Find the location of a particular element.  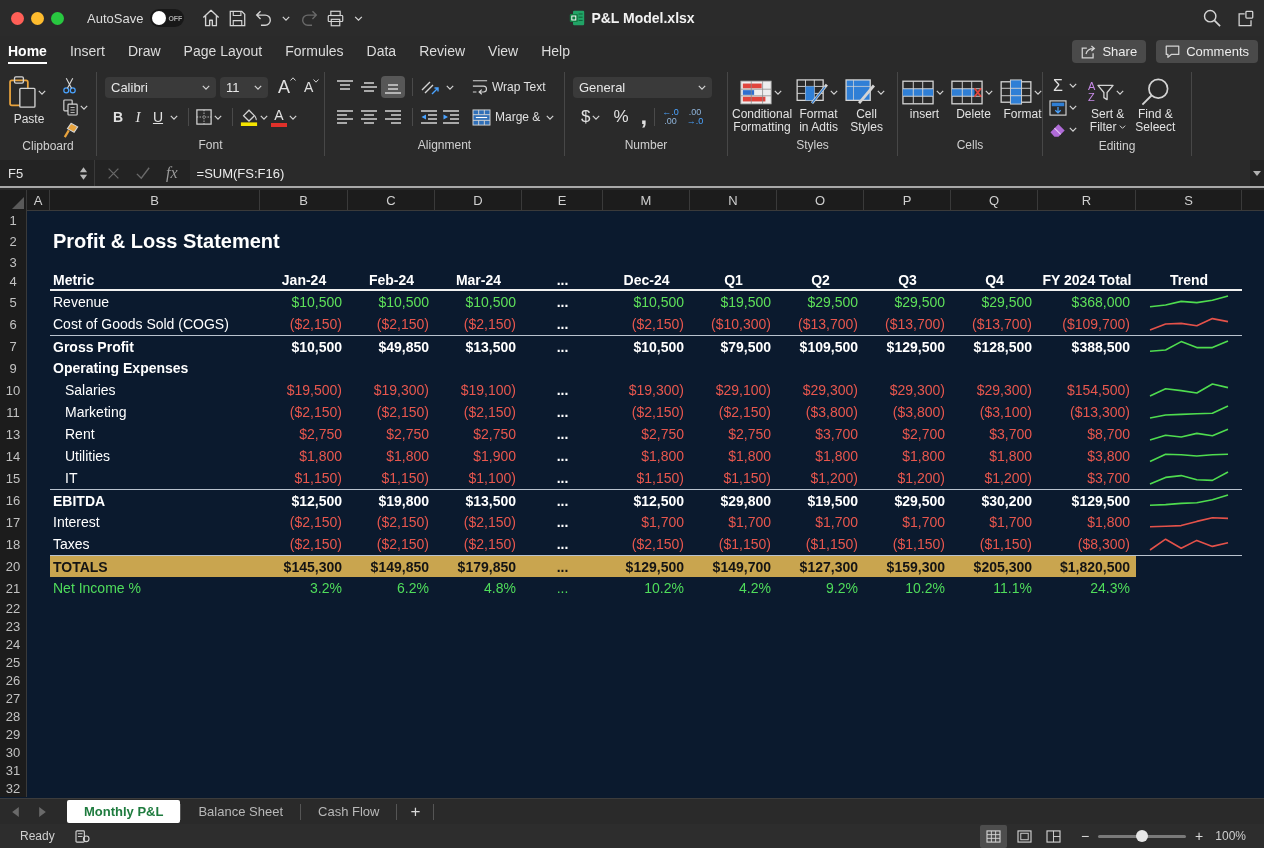

grow-font-button: A is located at coordinates (287, 87).